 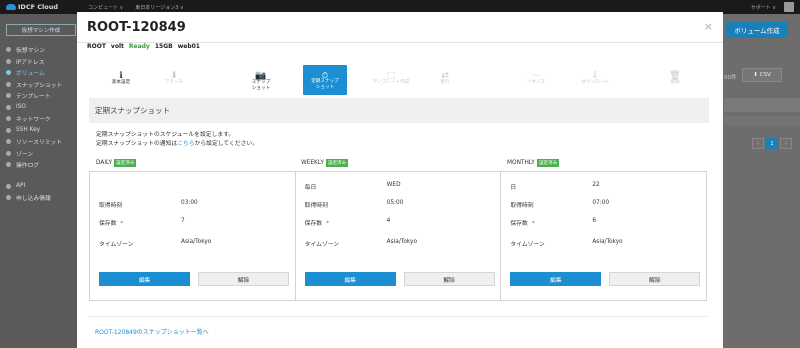 What do you see at coordinates (554, 186) in the screenshot?
I see `schedule-row: 日 22` at bounding box center [554, 186].